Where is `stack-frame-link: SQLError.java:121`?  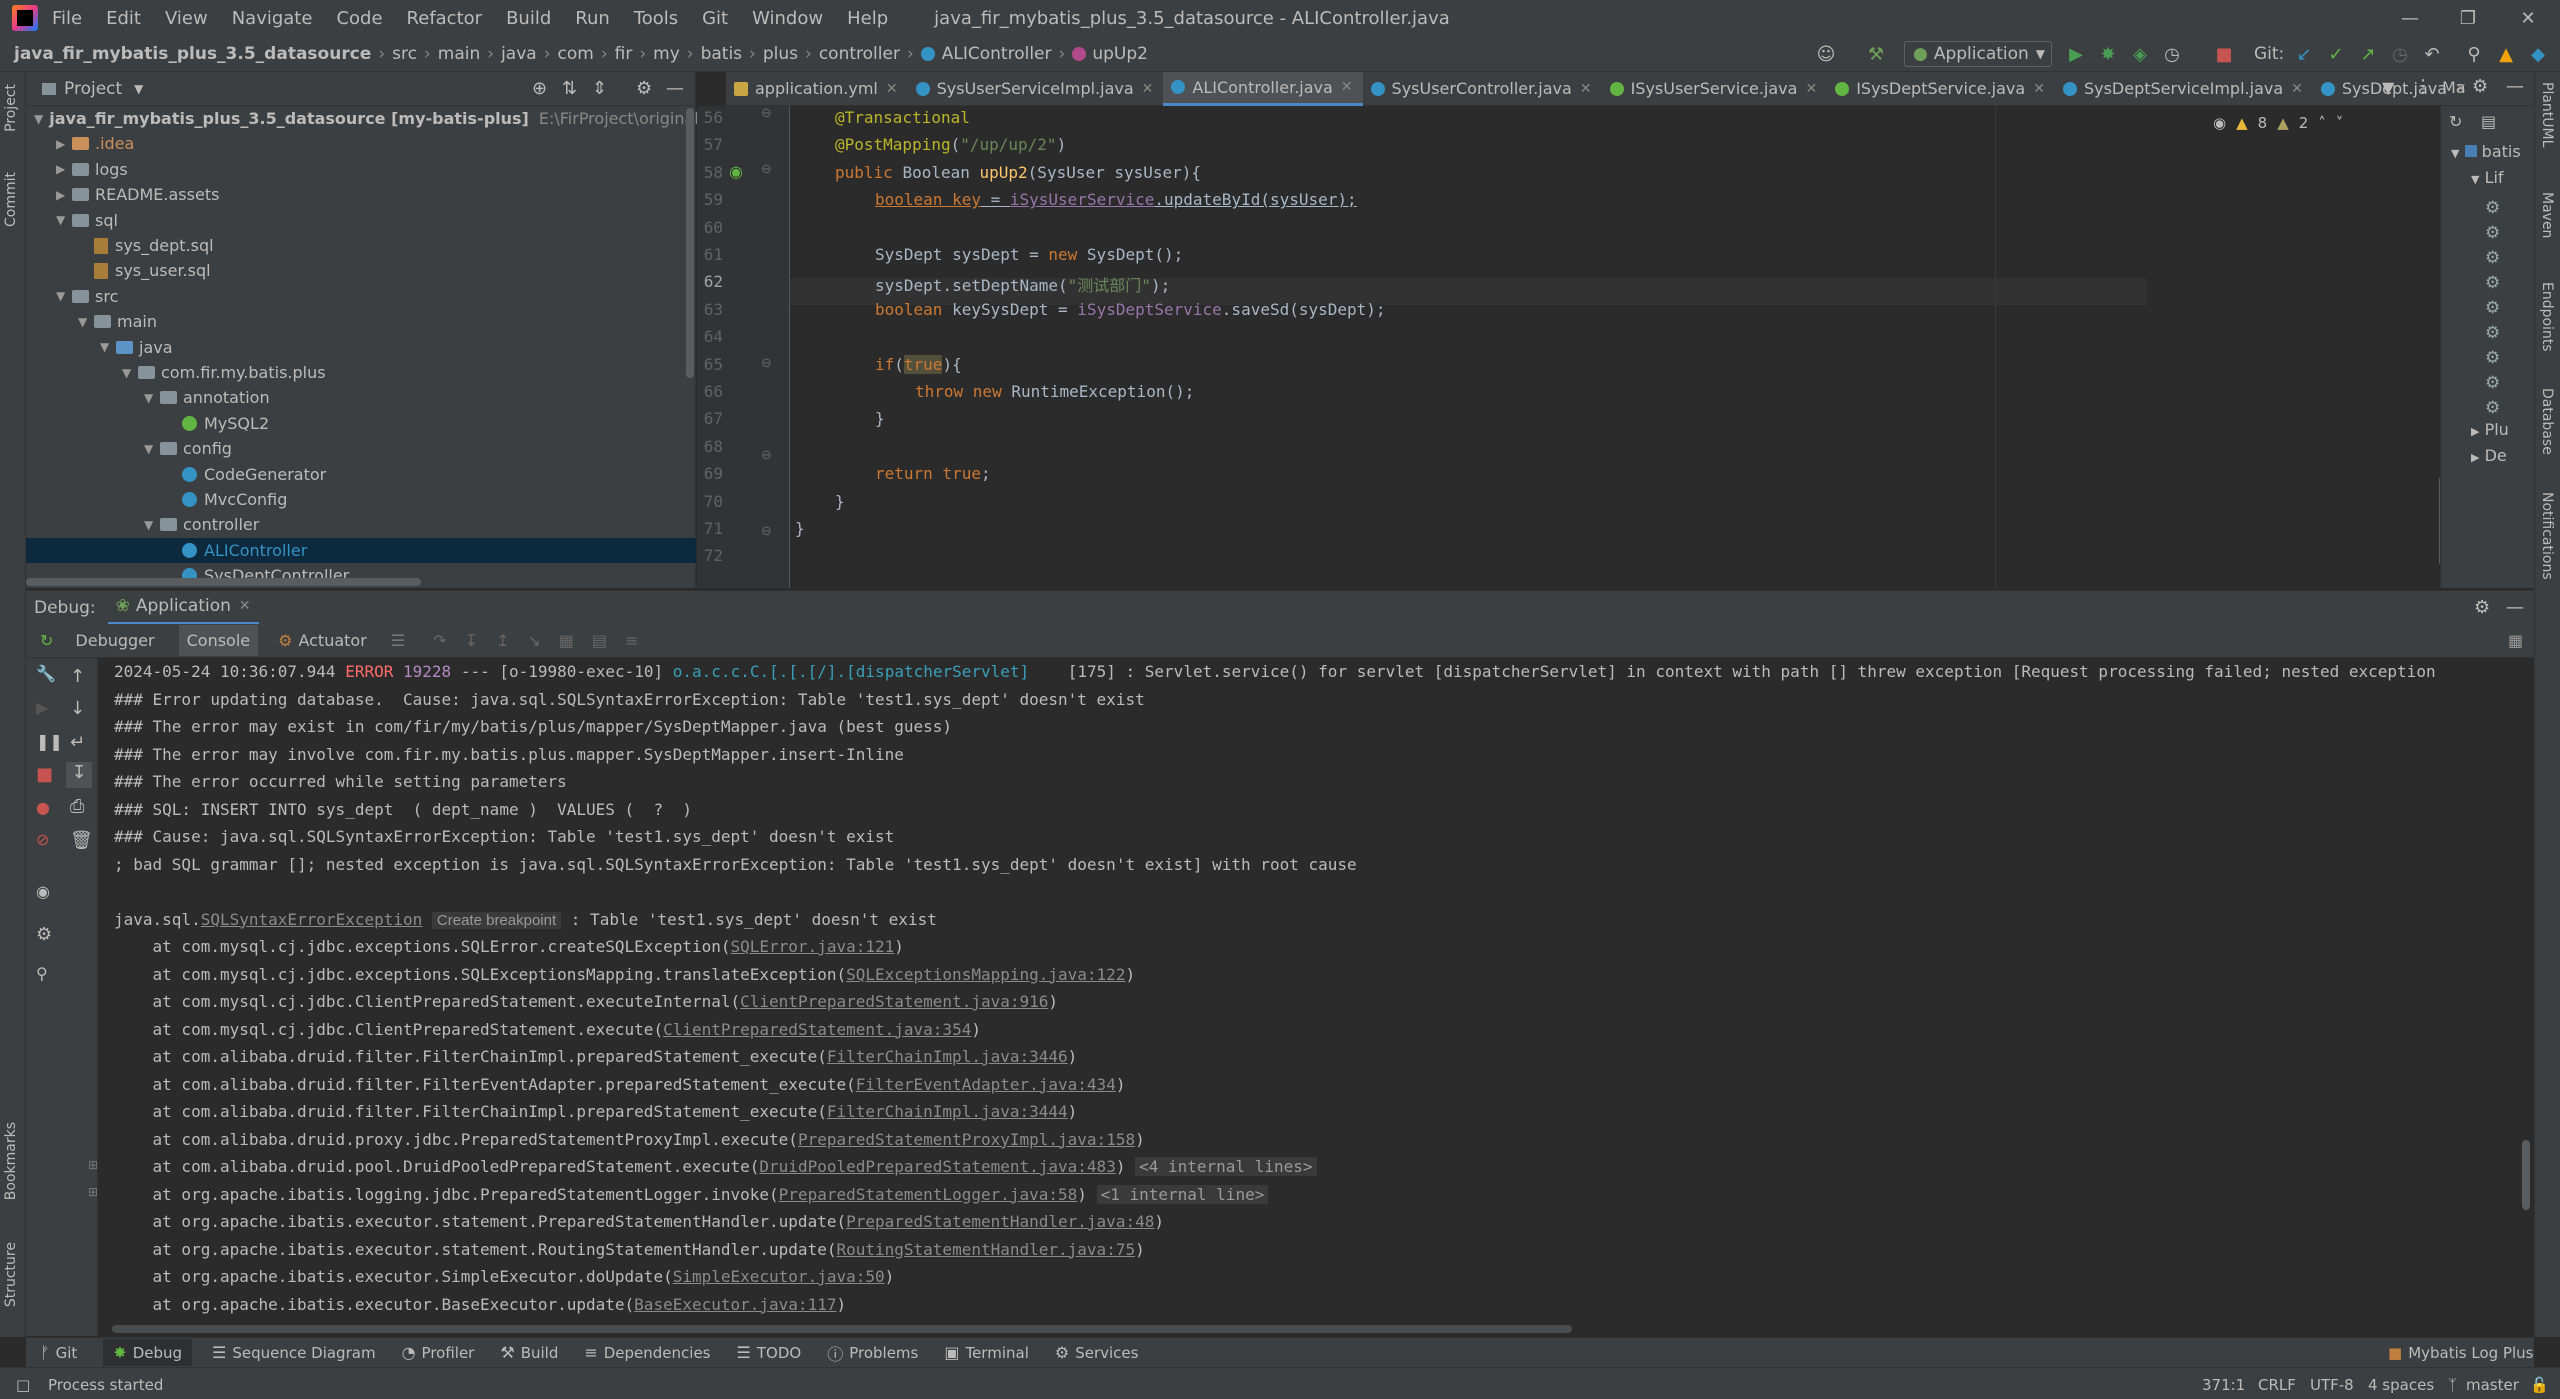 stack-frame-link: SQLError.java:121 is located at coordinates (813, 946).